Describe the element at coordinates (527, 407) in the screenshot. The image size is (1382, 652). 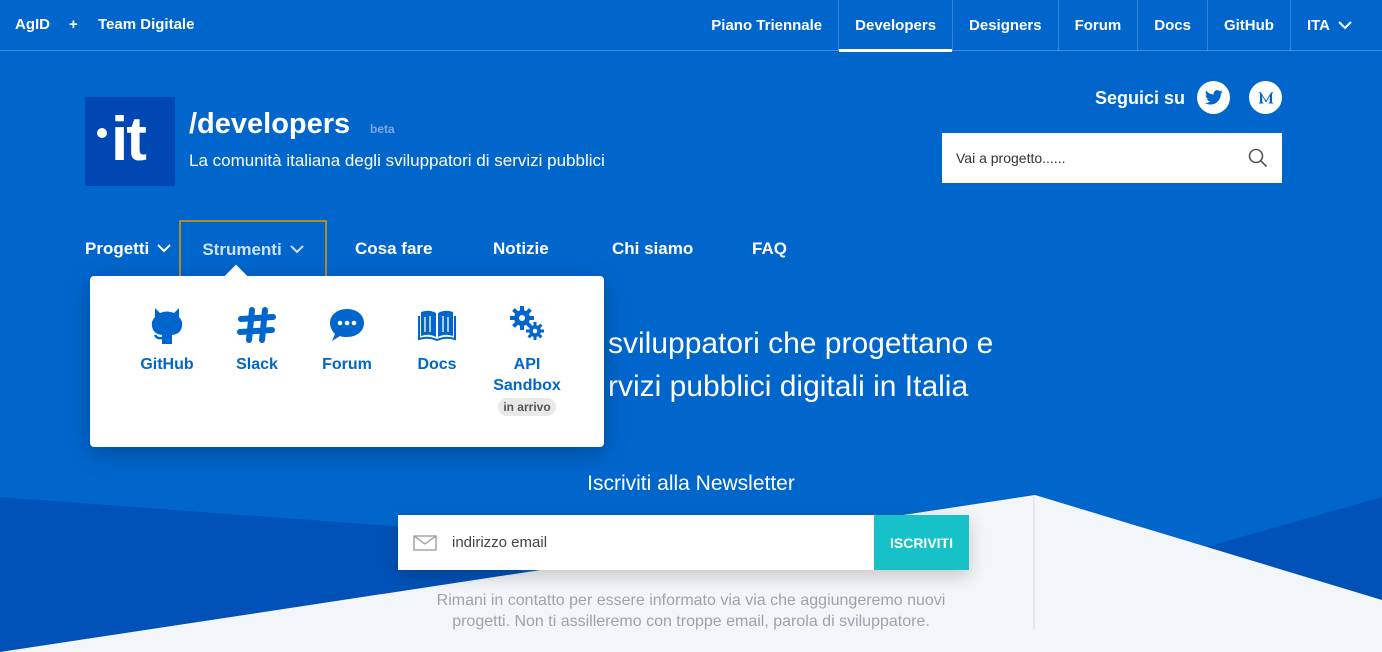
I see `coming-soon-badge: in arrivo` at that location.